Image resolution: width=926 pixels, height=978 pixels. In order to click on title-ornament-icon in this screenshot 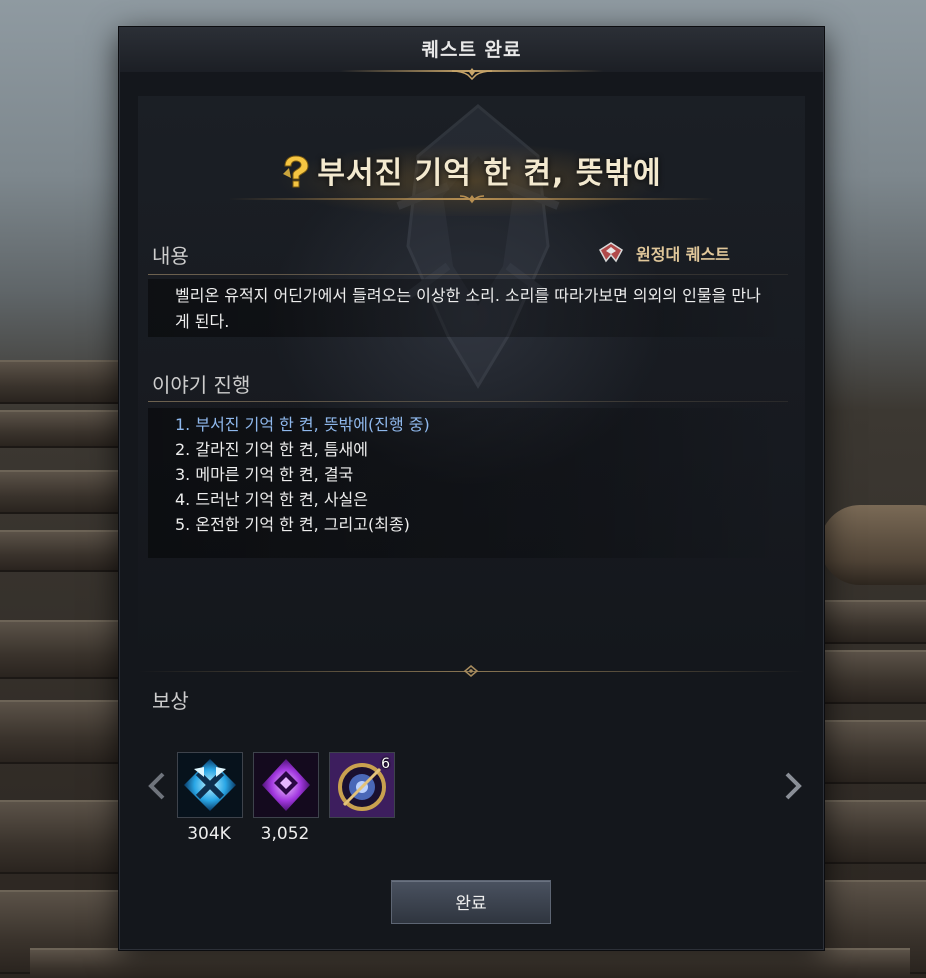, I will do `click(472, 74)`.